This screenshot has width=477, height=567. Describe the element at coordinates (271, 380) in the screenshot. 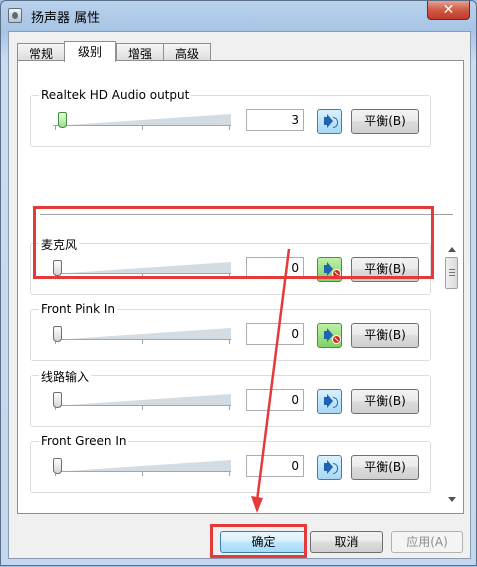

I see `annotation-arrow` at that location.